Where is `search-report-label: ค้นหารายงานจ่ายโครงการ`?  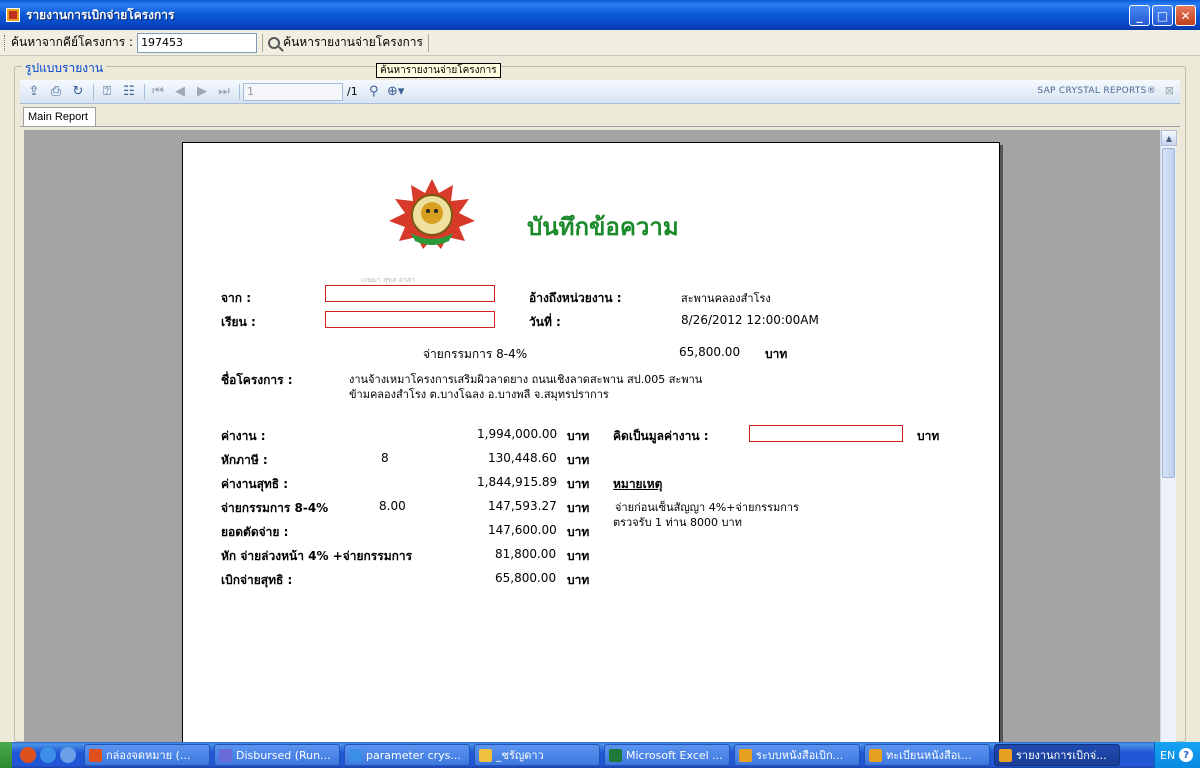 search-report-label: ค้นหารายงานจ่ายโครงการ is located at coordinates (353, 42).